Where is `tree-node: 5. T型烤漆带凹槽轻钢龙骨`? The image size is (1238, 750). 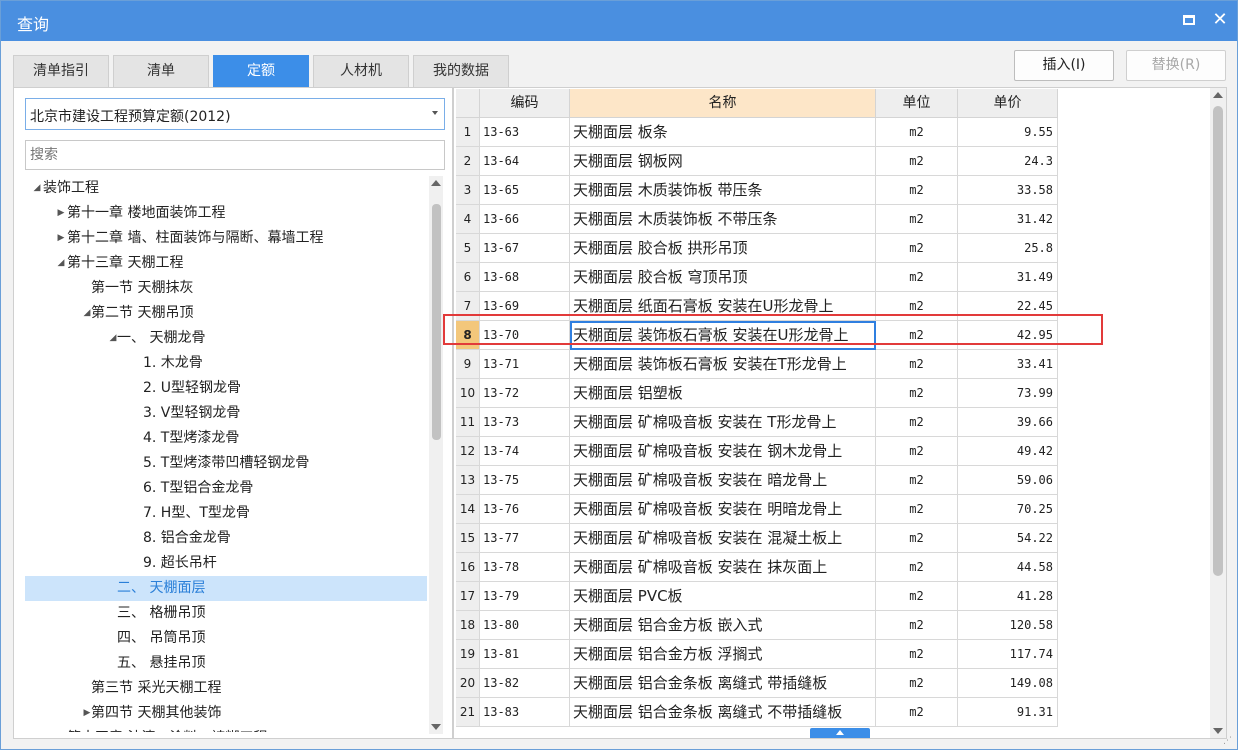
tree-node: 5. T型烤漆带凹槽轻钢龙骨 is located at coordinates (226, 463).